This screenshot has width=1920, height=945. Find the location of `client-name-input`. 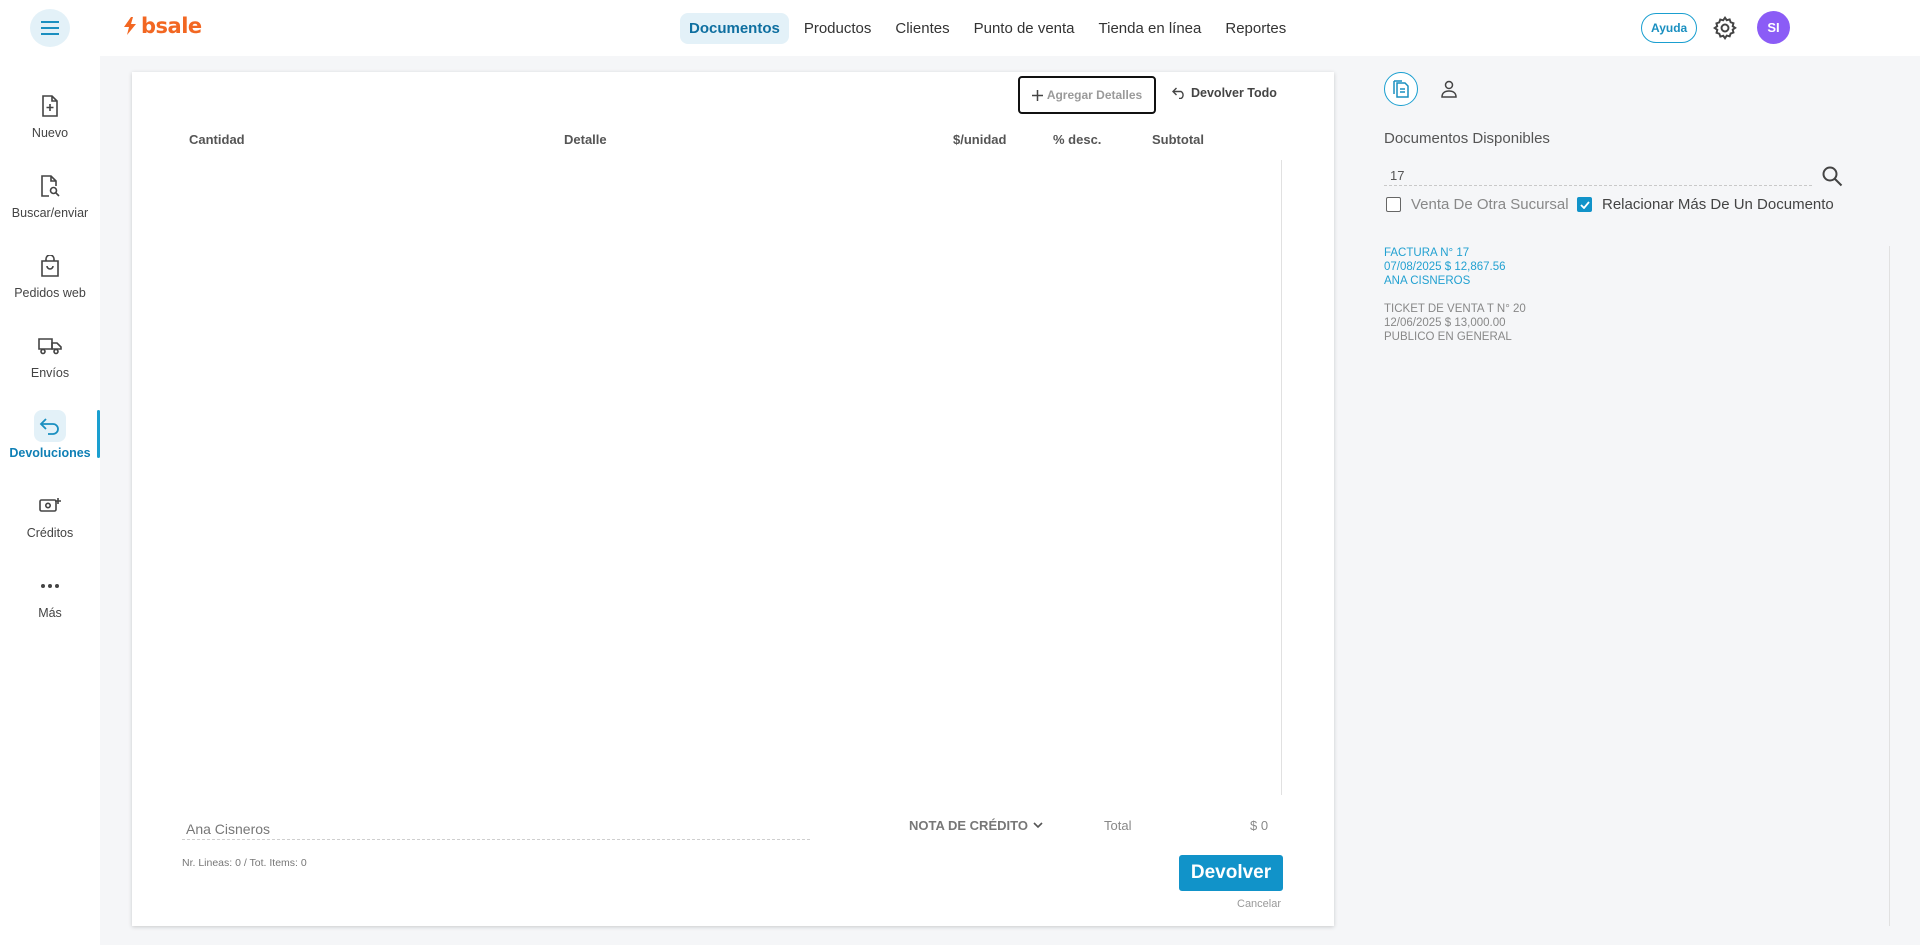

client-name-input is located at coordinates (496, 829).